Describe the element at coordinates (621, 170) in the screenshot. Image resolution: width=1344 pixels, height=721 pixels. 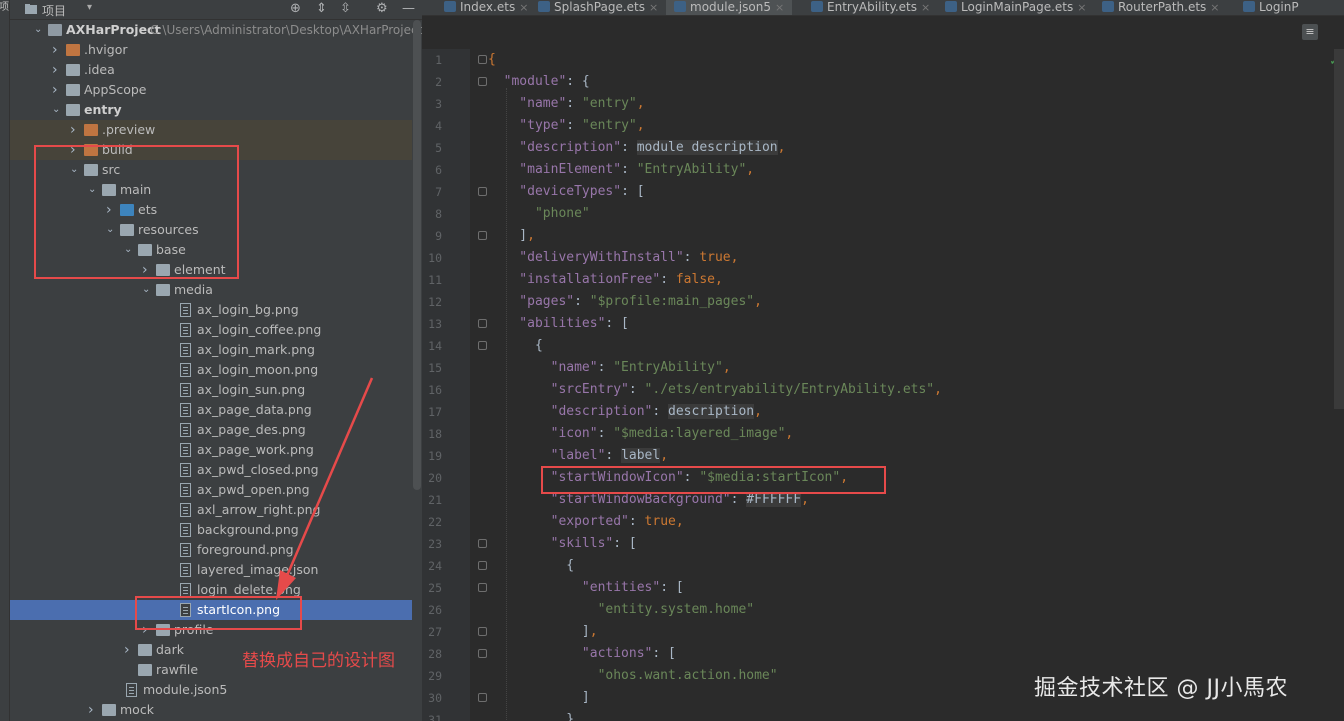
I see `code-line: "mainElement": "EntryAbility",` at that location.